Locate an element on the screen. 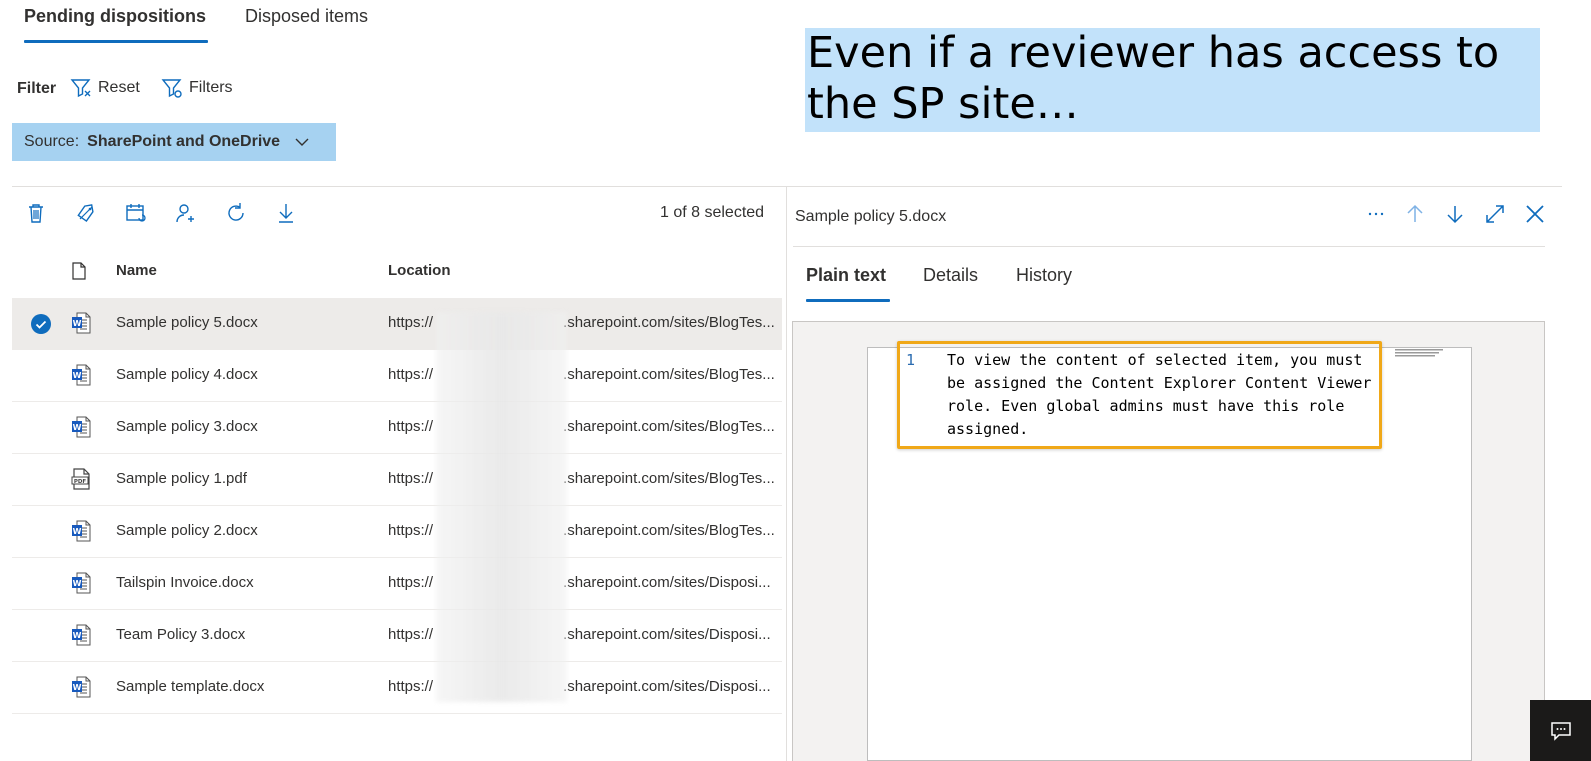 The height and width of the screenshot is (761, 1591). selected-check-icon is located at coordinates (41, 324).